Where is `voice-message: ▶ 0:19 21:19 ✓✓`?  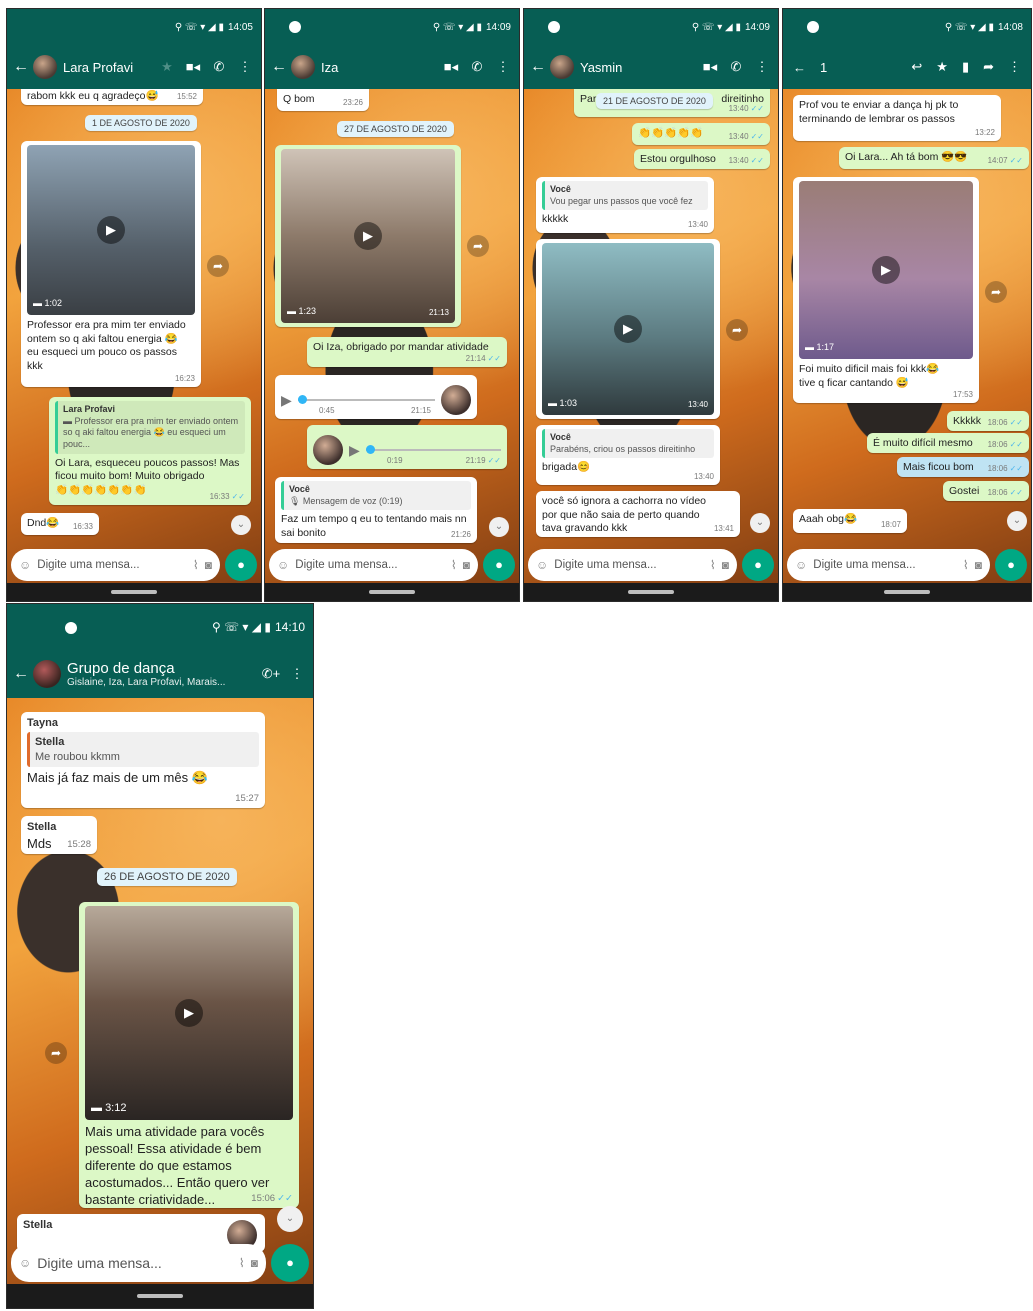 voice-message: ▶ 0:19 21:19 ✓✓ is located at coordinates (407, 447).